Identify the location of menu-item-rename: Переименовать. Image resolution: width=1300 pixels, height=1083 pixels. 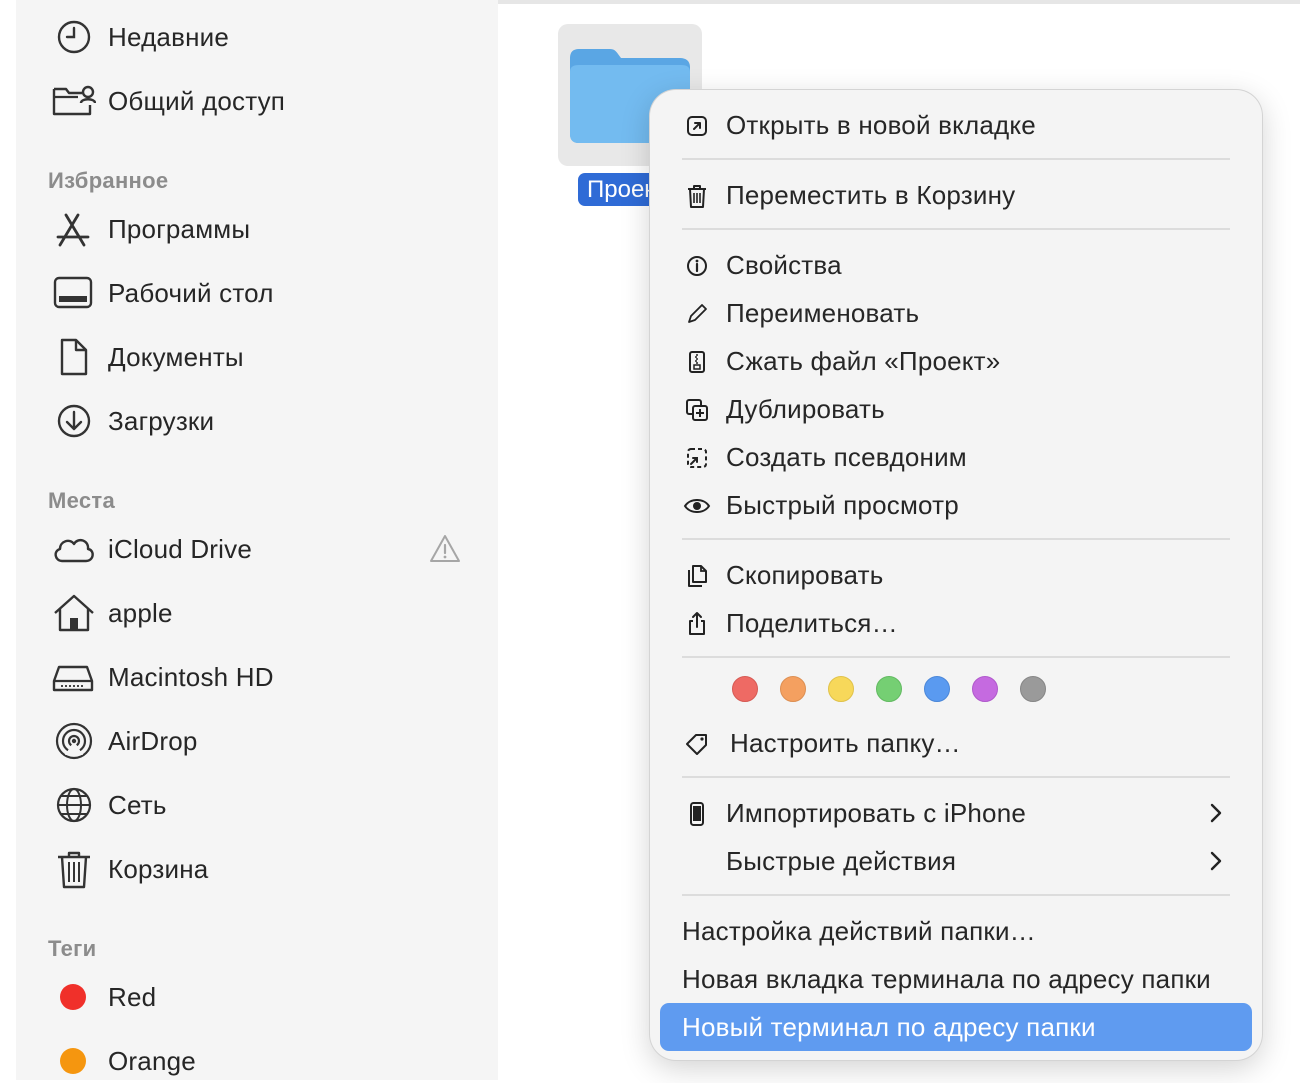
(956, 313).